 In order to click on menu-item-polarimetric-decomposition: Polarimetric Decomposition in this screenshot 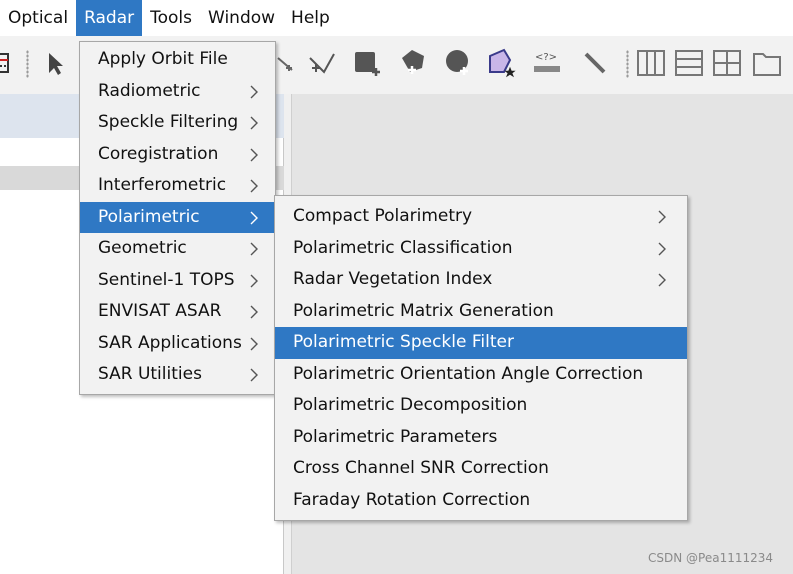, I will do `click(481, 406)`.